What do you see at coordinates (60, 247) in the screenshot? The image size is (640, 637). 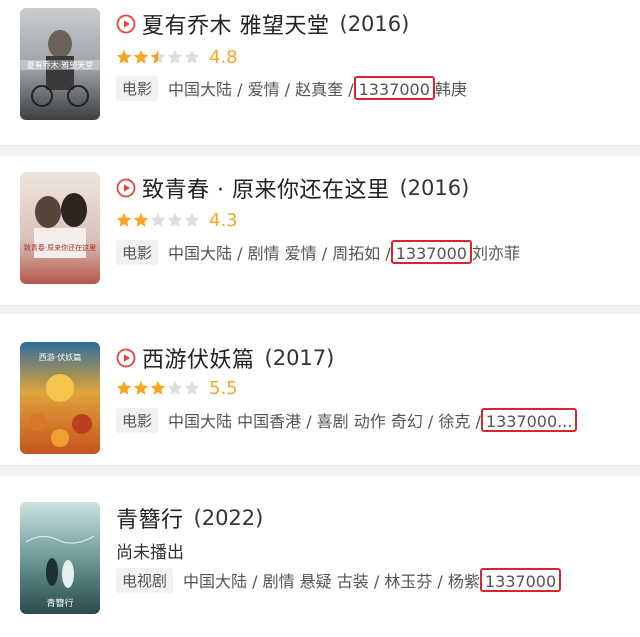 I see `poster-caption: 致青春·原来你还在这里` at bounding box center [60, 247].